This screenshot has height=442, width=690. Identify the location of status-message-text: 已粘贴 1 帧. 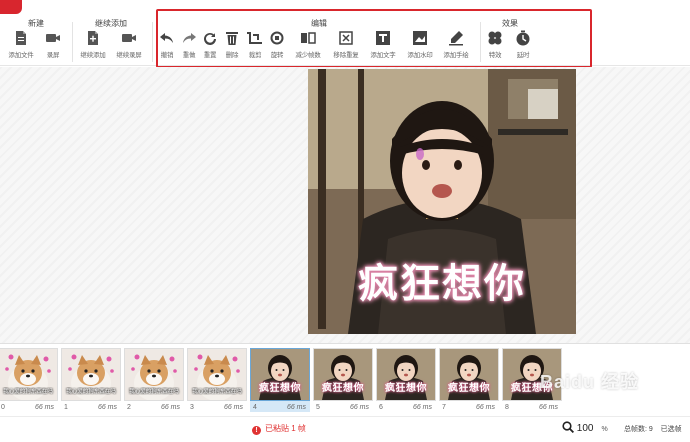
(285, 428).